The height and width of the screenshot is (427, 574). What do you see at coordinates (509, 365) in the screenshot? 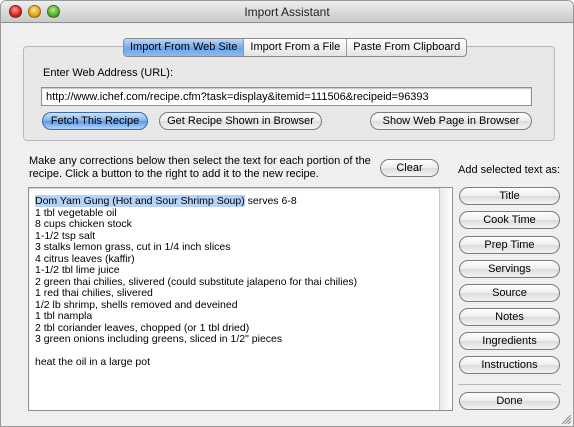
I see `add-instructions-button: Instructions` at bounding box center [509, 365].